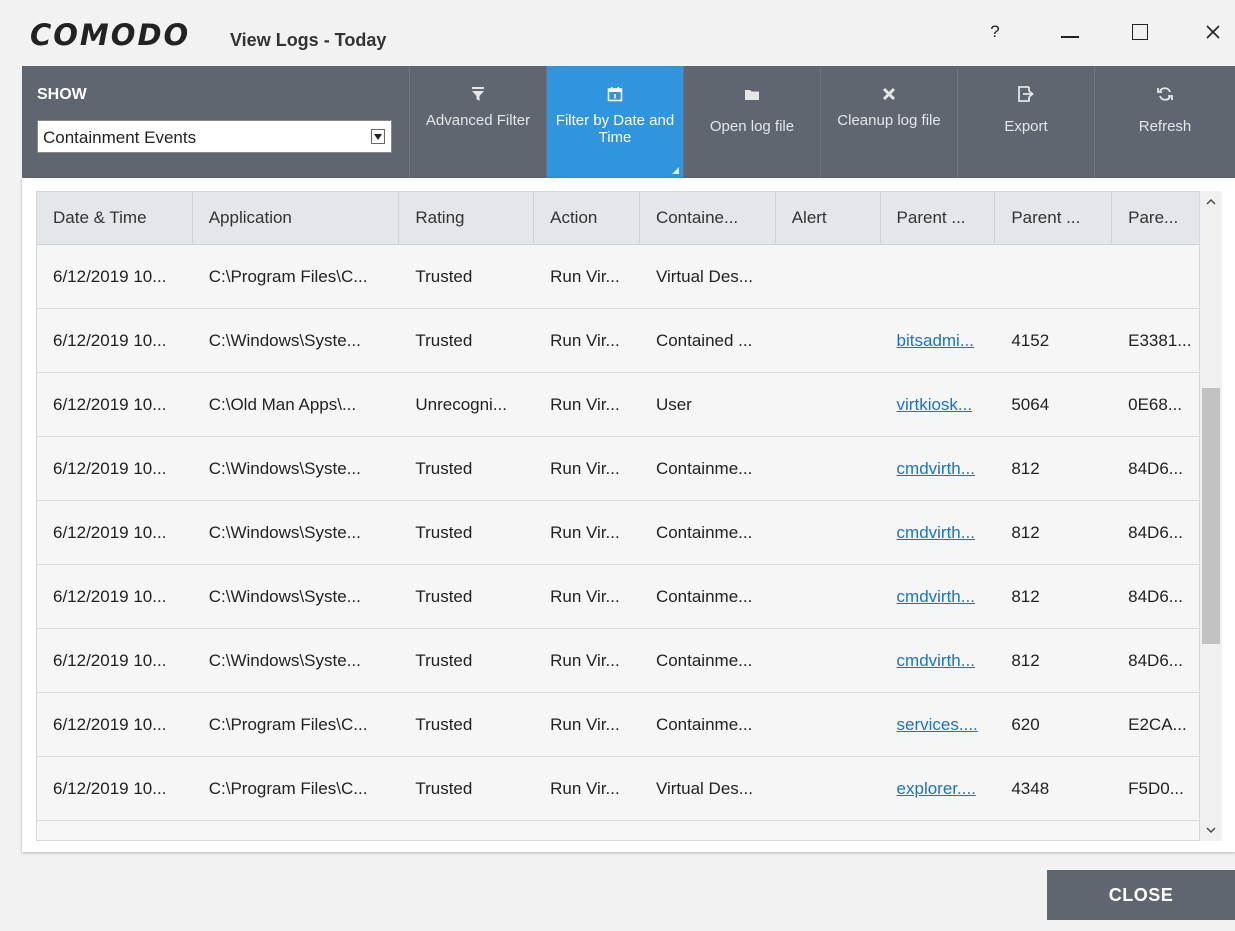 The image size is (1235, 931). Describe the element at coordinates (378, 136) in the screenshot. I see `dropdown-arrow-icon` at that location.